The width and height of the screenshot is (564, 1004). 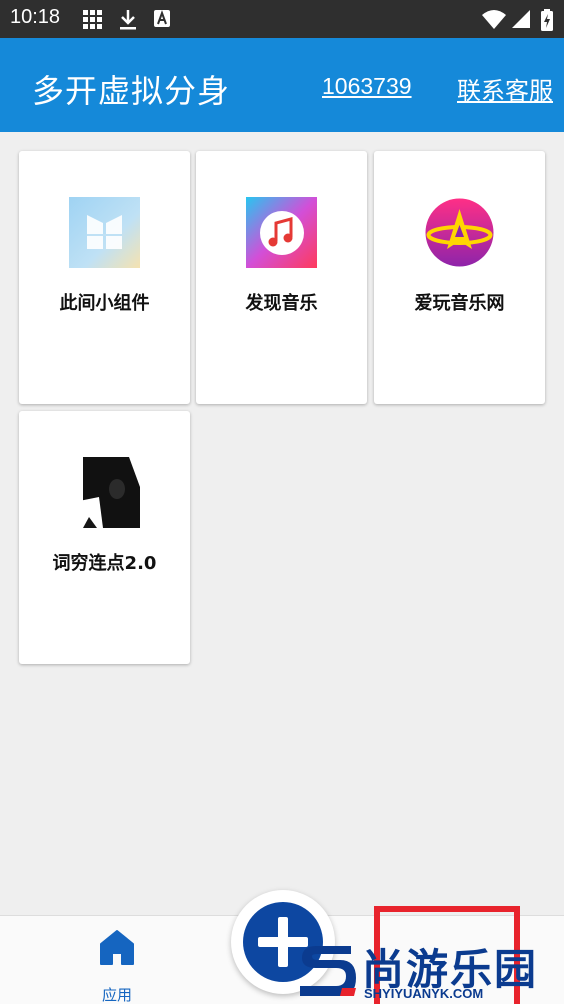 I want to click on download-icon, so click(x=128, y=20).